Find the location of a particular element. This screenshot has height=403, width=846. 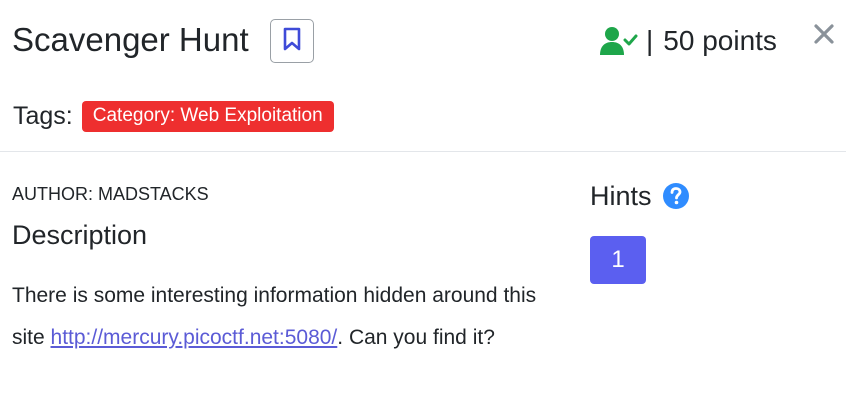

description-heading: Description is located at coordinates (80, 235).